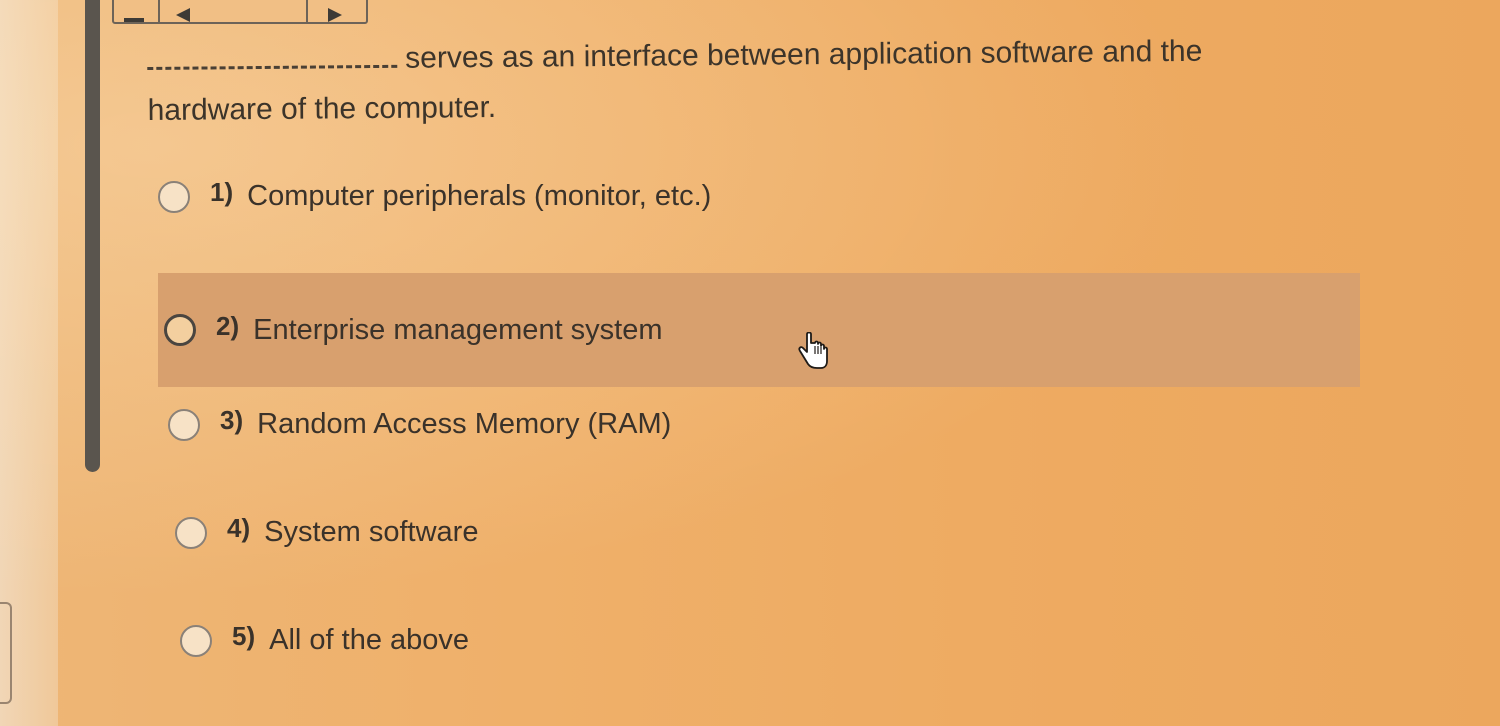 The width and height of the screenshot is (1500, 726). I want to click on answer-option-5: 5) All of the above, so click(325, 639).